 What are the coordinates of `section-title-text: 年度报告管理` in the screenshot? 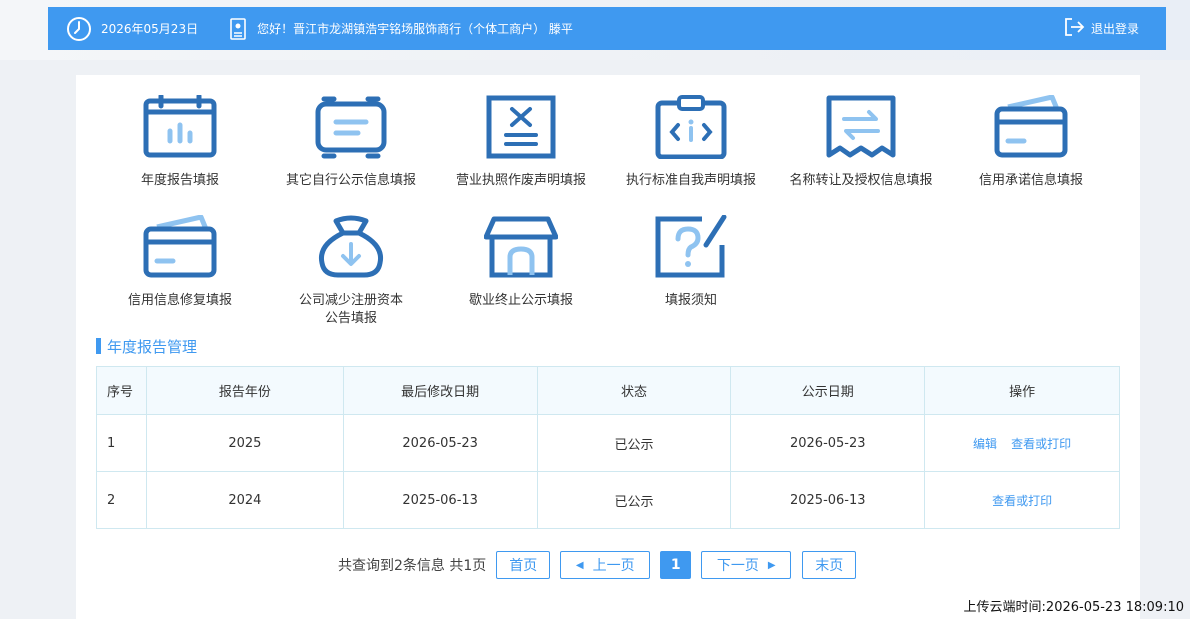 It's located at (152, 346).